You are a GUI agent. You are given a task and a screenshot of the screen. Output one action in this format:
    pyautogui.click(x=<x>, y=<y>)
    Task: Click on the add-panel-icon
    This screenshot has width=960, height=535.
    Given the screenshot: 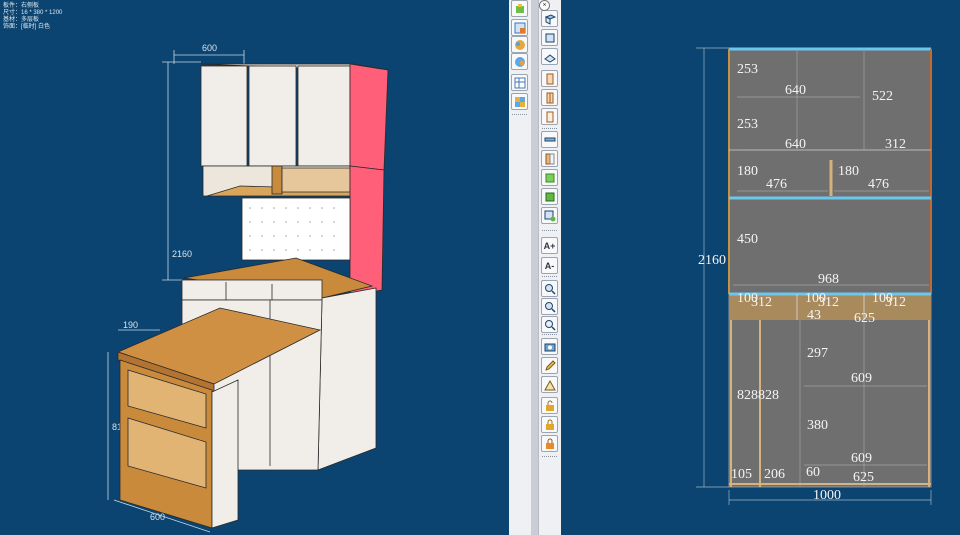 What is the action you would take?
    pyautogui.click(x=549, y=215)
    